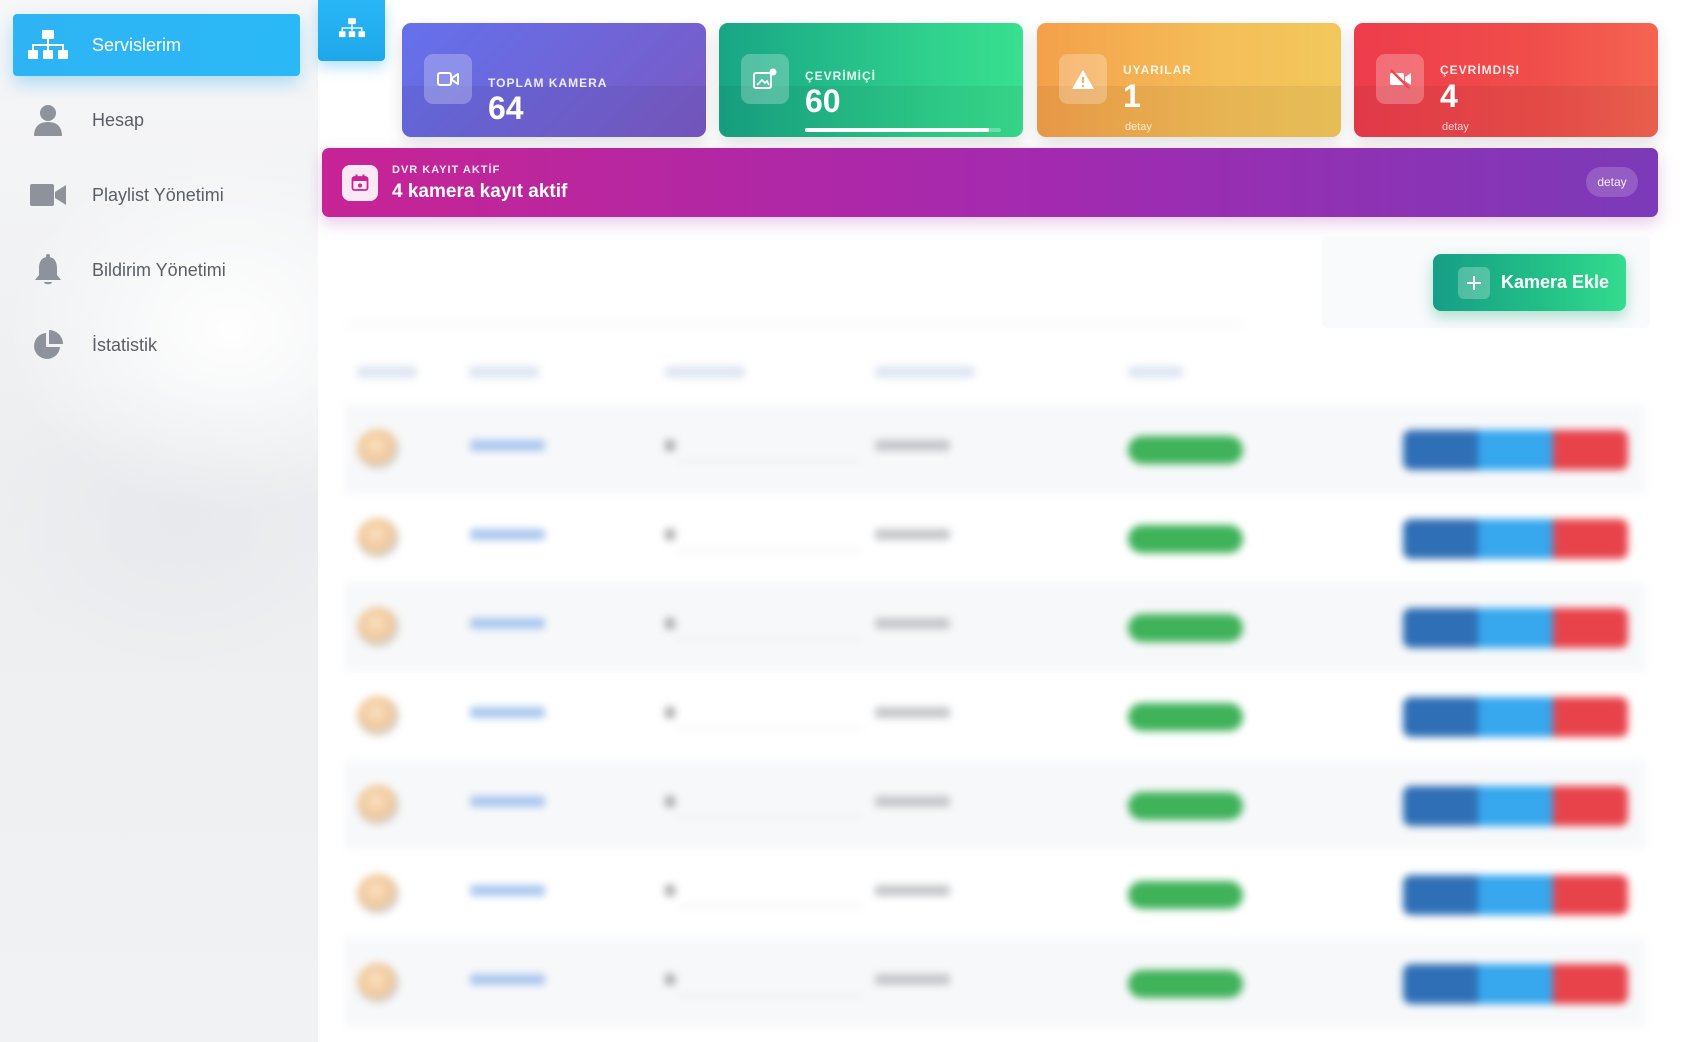 The image size is (1684, 1042). What do you see at coordinates (1506, 80) in the screenshot?
I see `stat-card-offline: ÇEVRİMDIŞI 4 detay` at bounding box center [1506, 80].